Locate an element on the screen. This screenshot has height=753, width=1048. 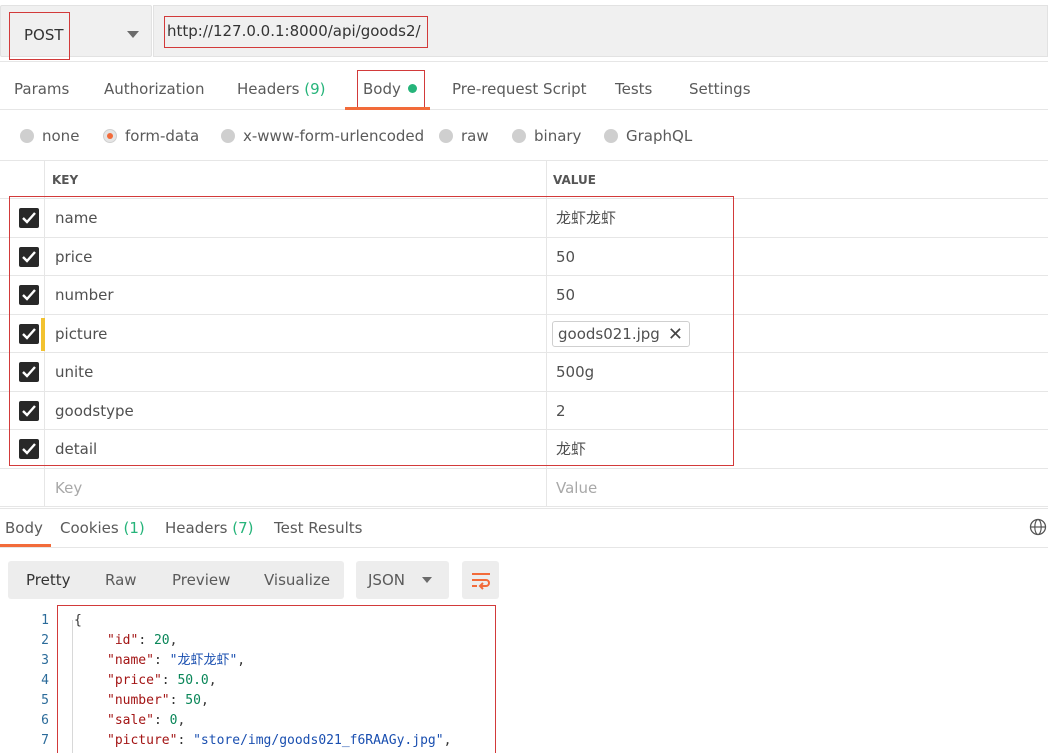
view-preview-button: Preview is located at coordinates (201, 580).